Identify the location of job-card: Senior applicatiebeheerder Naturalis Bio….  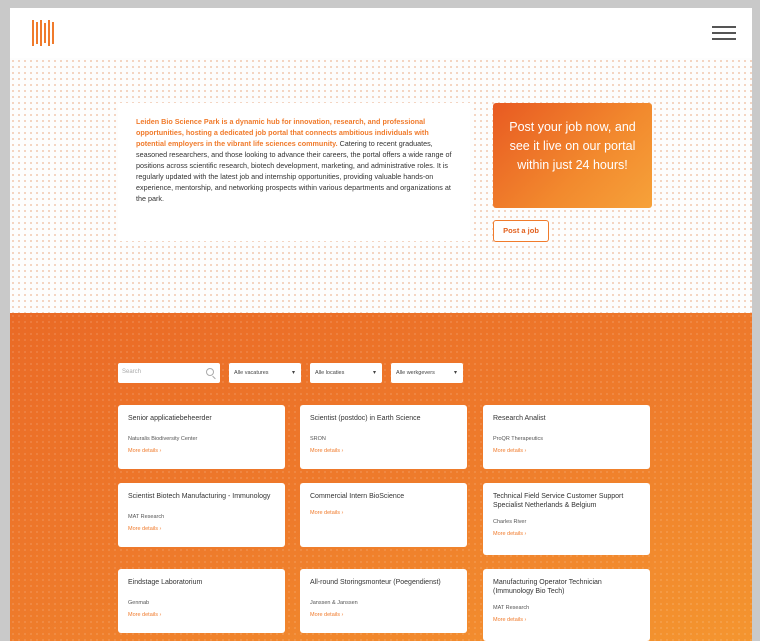
(201, 437).